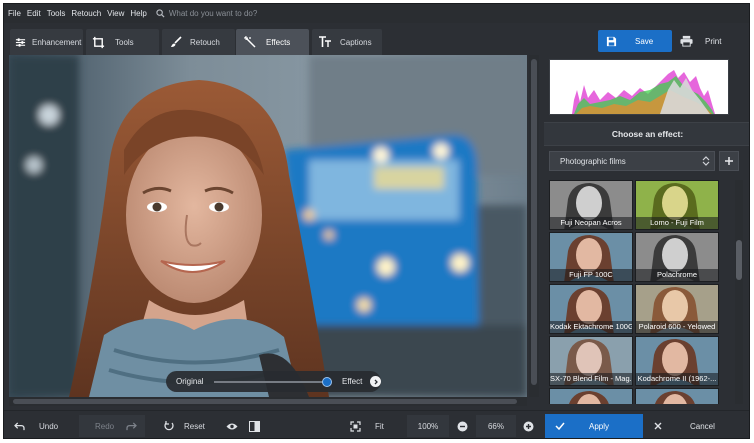 Image resolution: width=754 pixels, height=443 pixels. What do you see at coordinates (560, 426) in the screenshot?
I see `check-icon` at bounding box center [560, 426].